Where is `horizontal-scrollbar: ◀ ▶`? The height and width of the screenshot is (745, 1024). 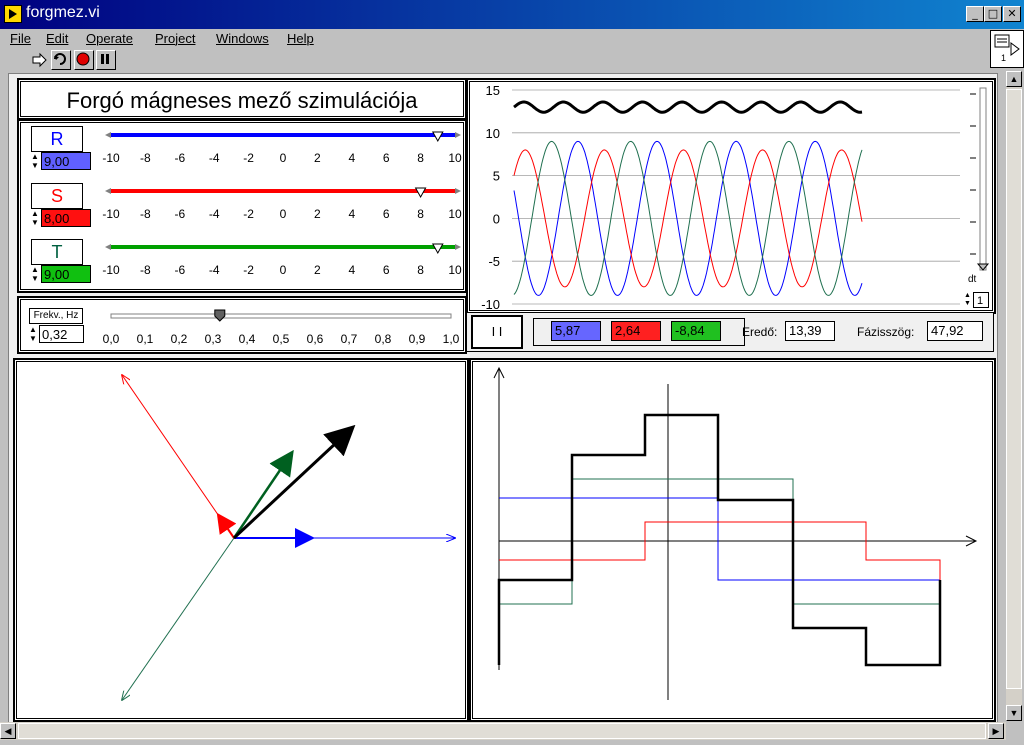
horizontal-scrollbar: ◀ ▶ is located at coordinates (503, 731).